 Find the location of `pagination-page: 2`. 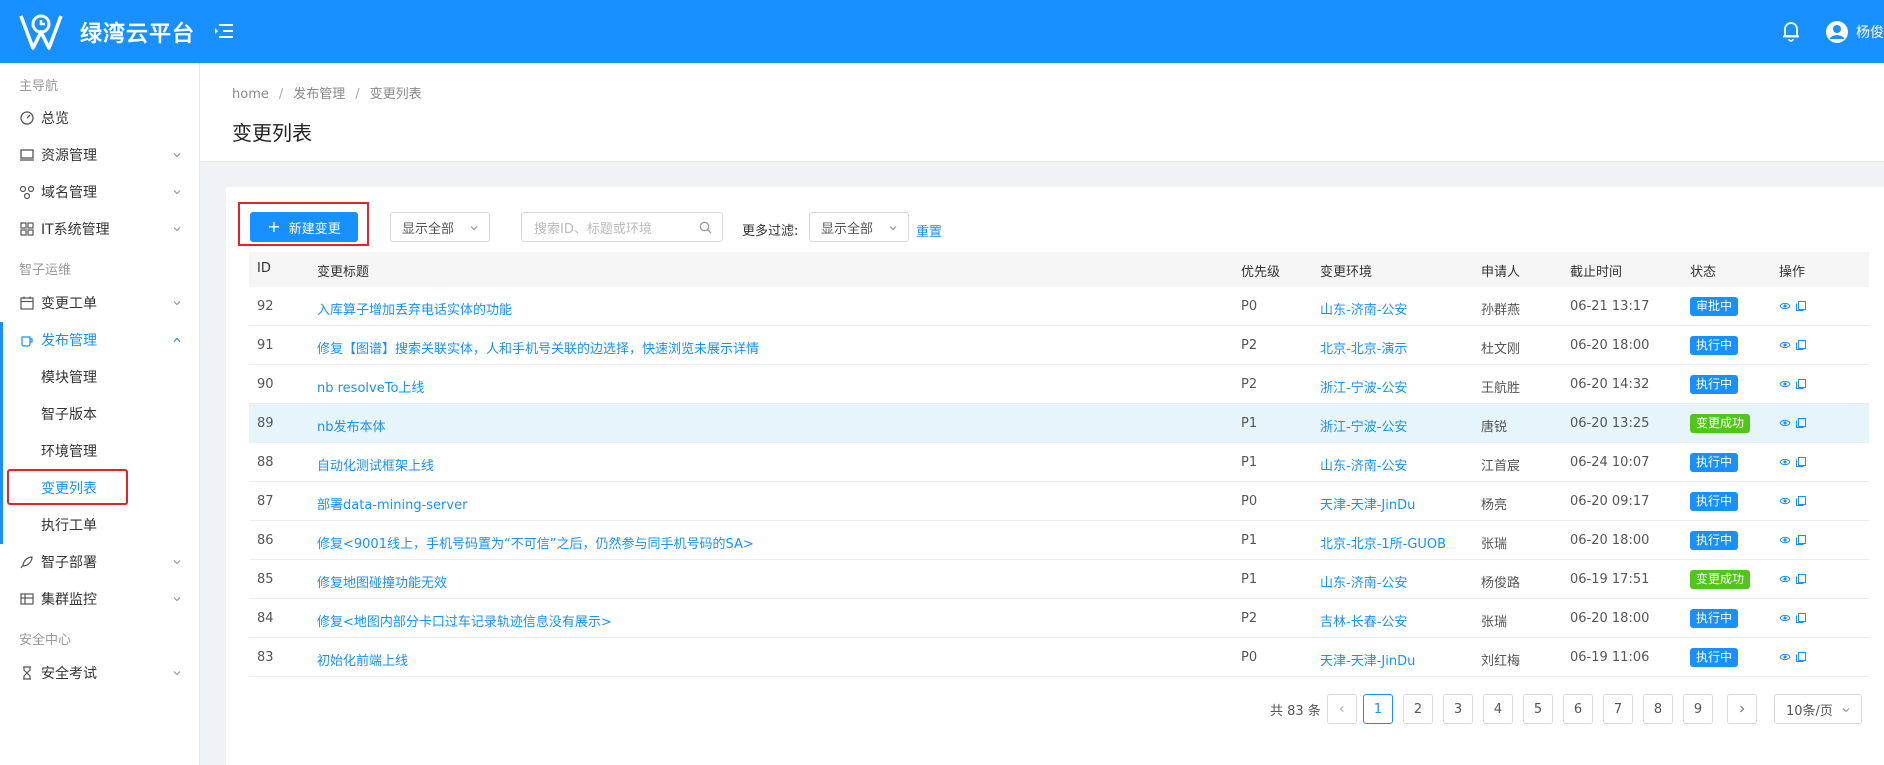

pagination-page: 2 is located at coordinates (1418, 709).